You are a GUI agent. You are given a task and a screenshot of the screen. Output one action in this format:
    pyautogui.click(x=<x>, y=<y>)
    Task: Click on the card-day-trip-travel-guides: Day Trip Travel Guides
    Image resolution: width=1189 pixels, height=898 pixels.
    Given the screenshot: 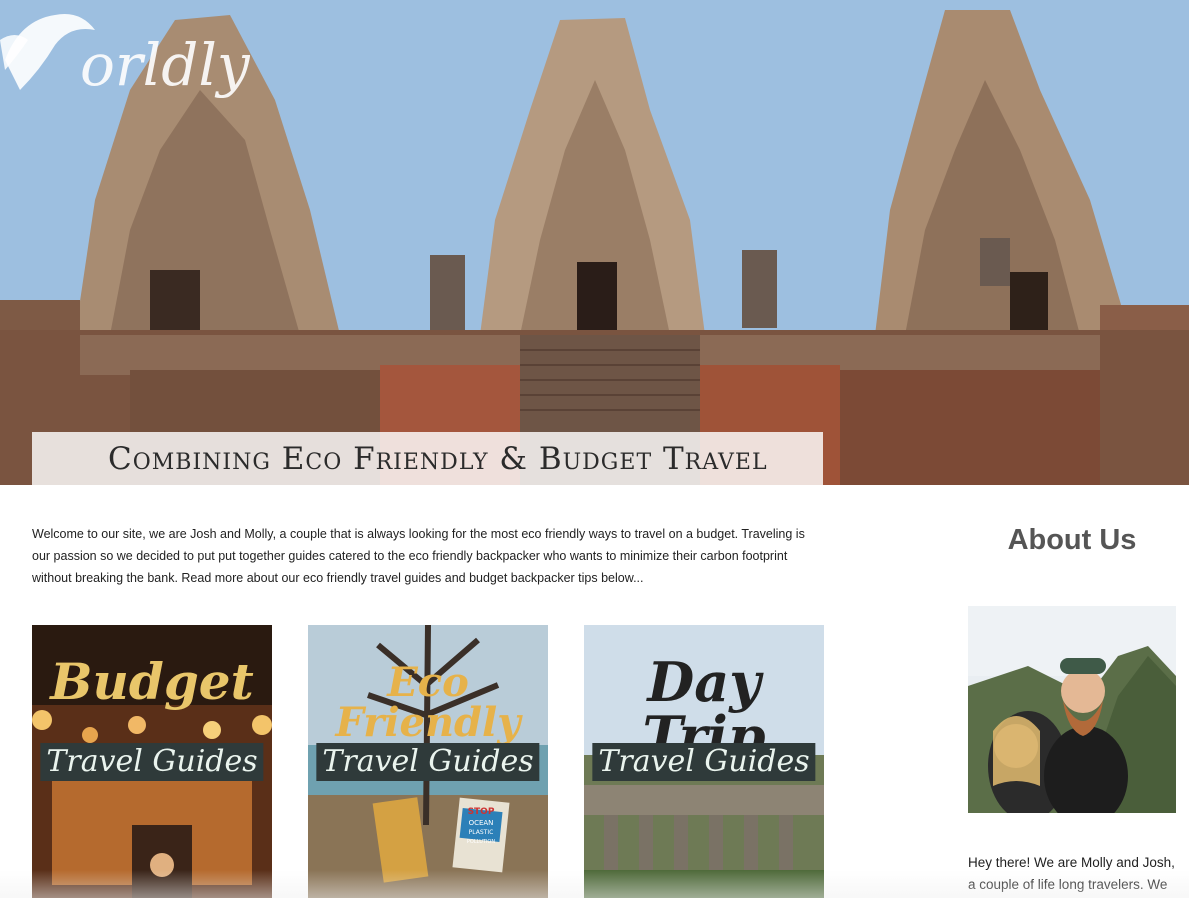 What is the action you would take?
    pyautogui.click(x=704, y=761)
    